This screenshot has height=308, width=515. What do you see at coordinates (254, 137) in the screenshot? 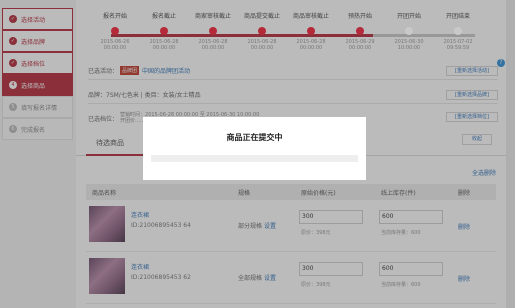
I see `dialog-title: 商品正在提交中` at bounding box center [254, 137].